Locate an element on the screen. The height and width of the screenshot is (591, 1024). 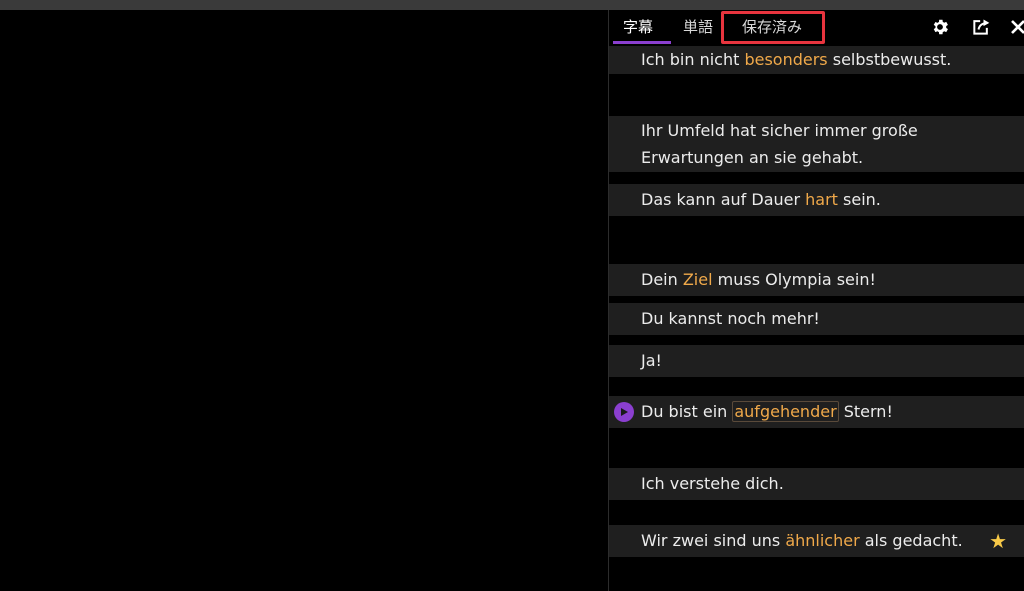
subtitle-text: Das kann auf Dauer hart sein. is located at coordinates (761, 199).